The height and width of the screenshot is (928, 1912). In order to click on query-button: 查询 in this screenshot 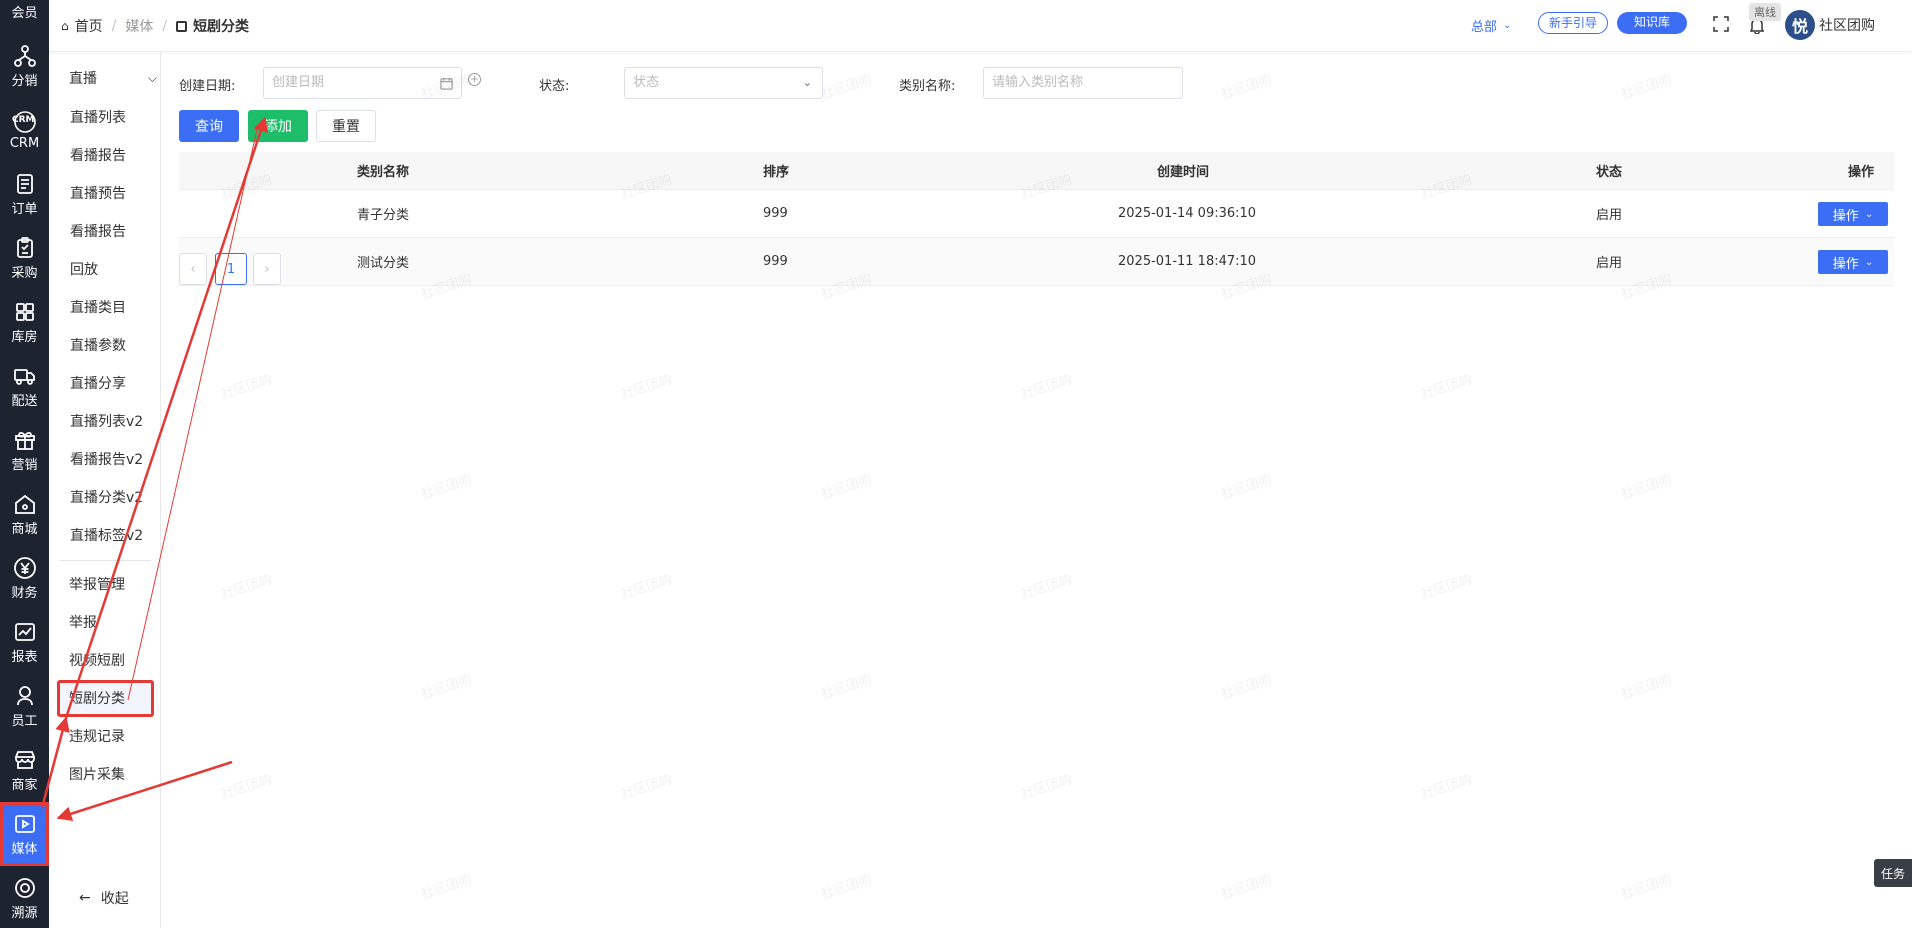, I will do `click(209, 126)`.